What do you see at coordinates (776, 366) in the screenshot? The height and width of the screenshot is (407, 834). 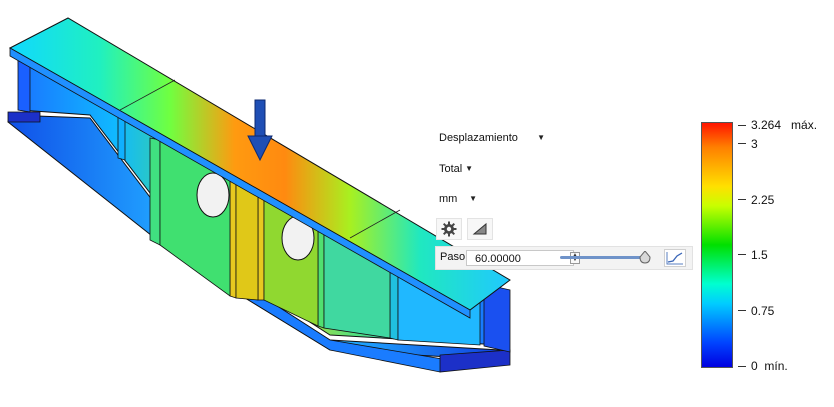 I see `legend-min-suffix: mín.` at bounding box center [776, 366].